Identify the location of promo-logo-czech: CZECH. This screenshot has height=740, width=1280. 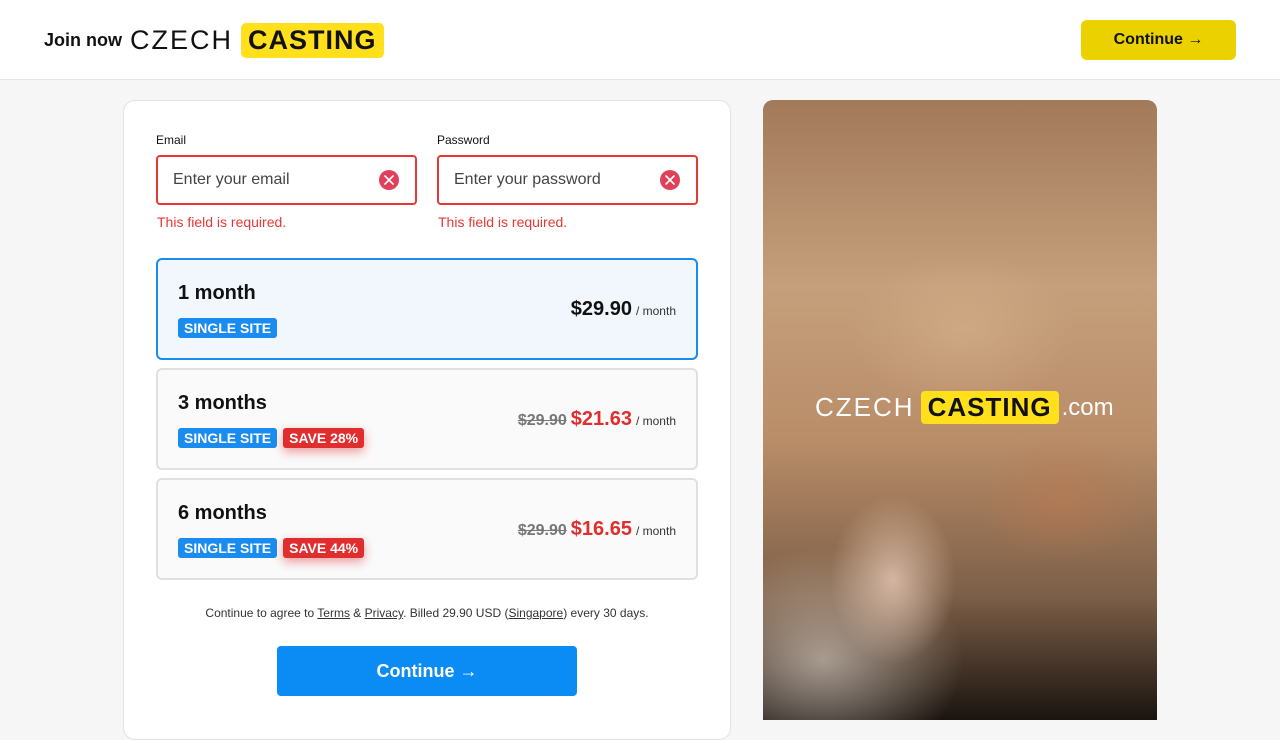
(865, 407).